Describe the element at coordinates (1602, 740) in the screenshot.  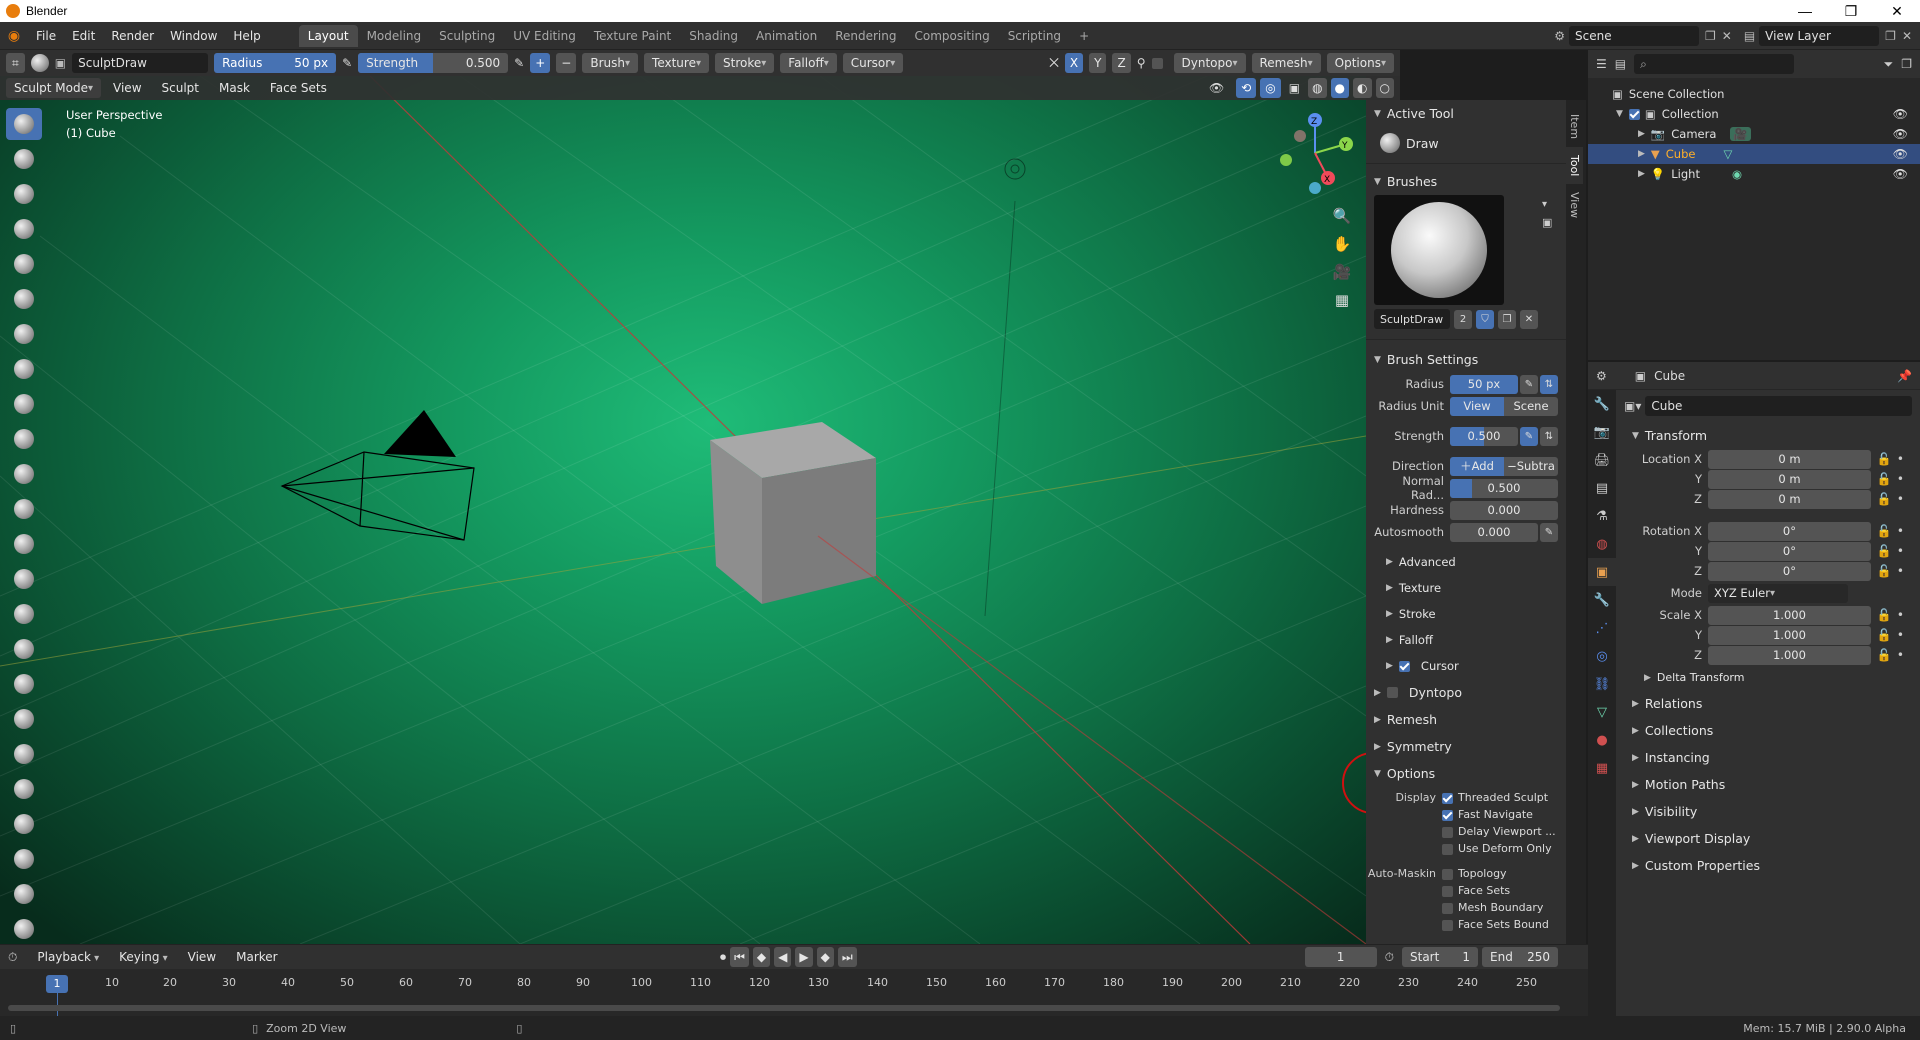
I see `material-properties-icon: ●` at that location.